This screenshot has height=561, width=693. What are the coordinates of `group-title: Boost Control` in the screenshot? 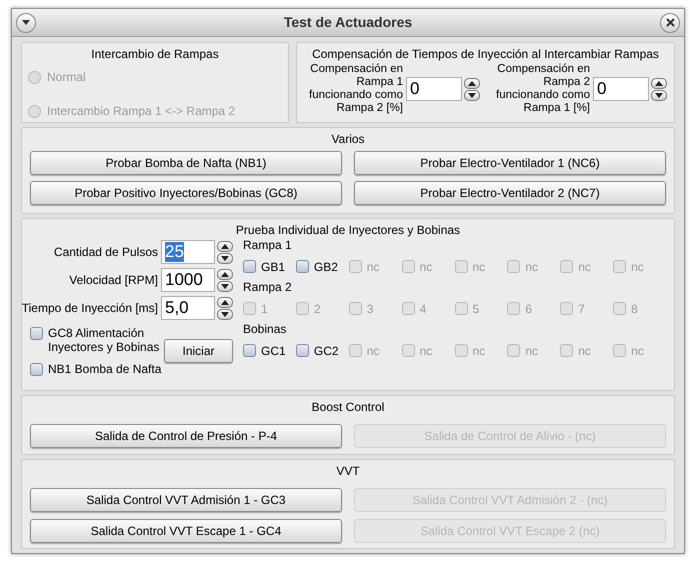 It's located at (348, 407).